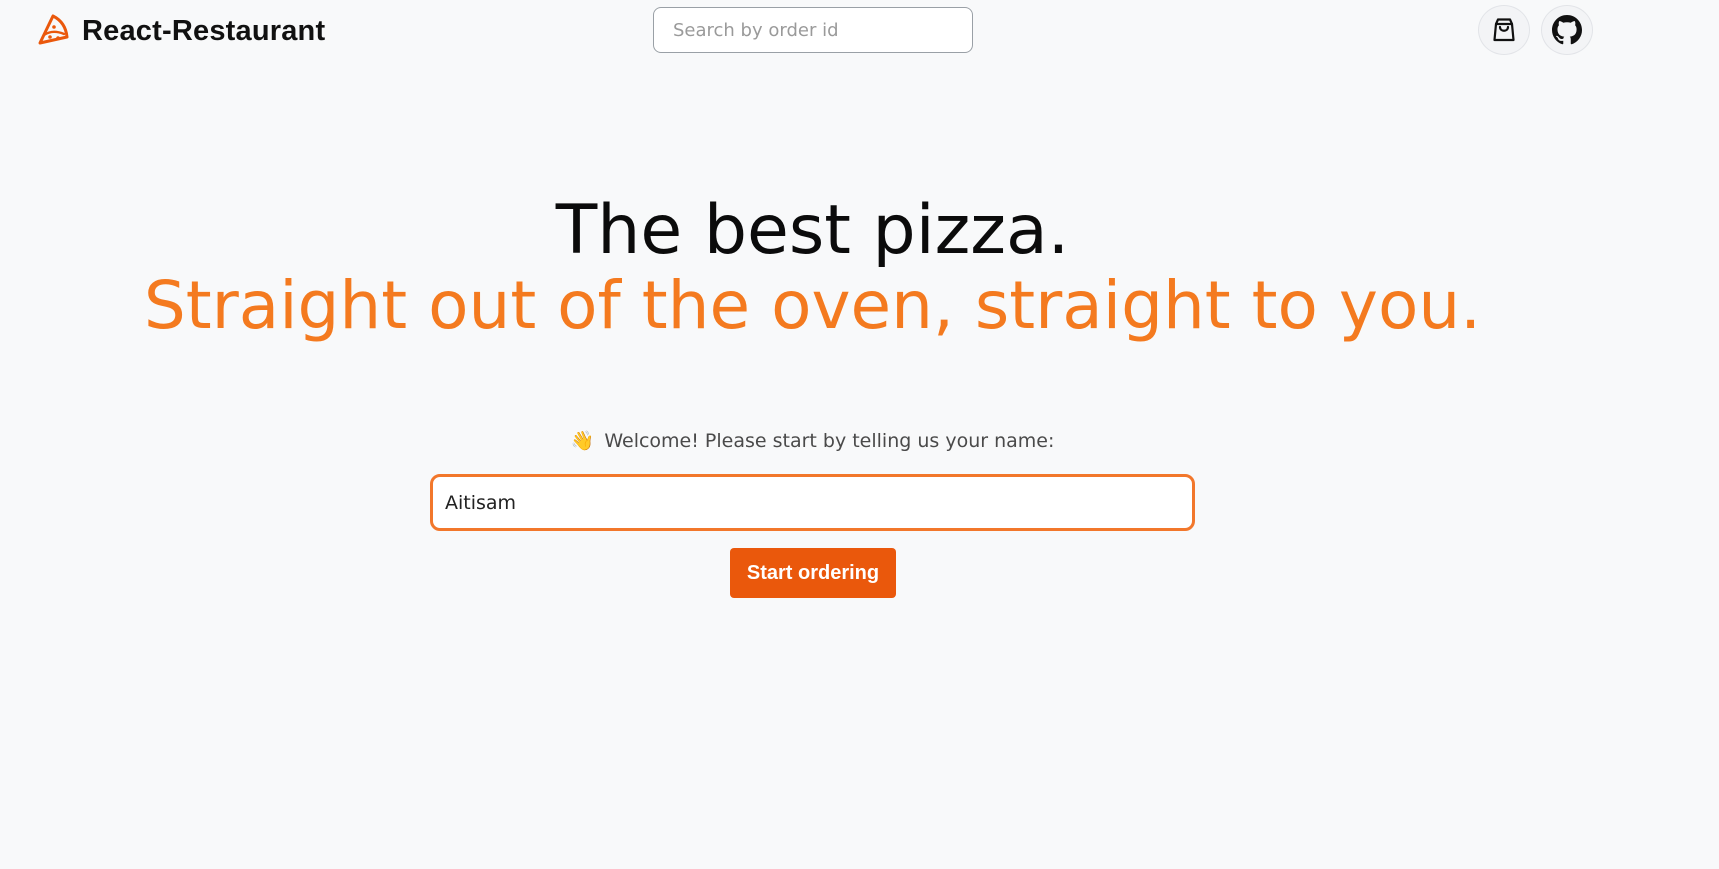  I want to click on pizza-slice-icon, so click(53, 29).